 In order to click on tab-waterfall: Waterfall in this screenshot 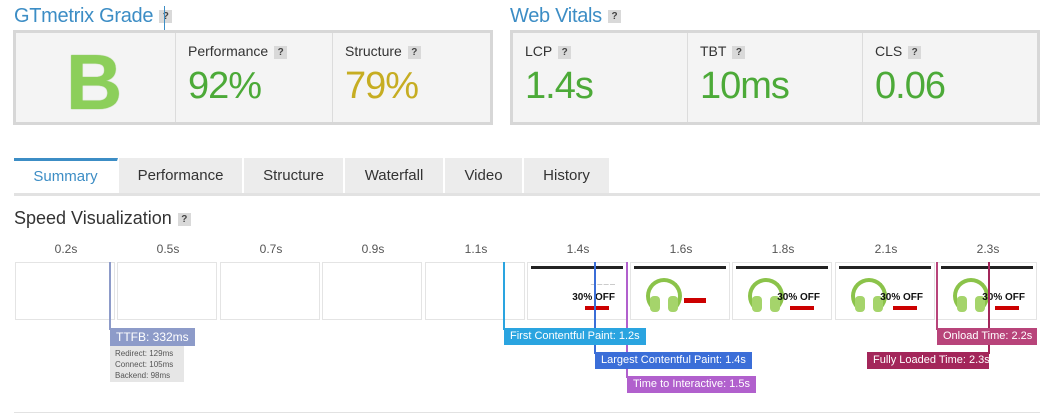, I will do `click(394, 176)`.